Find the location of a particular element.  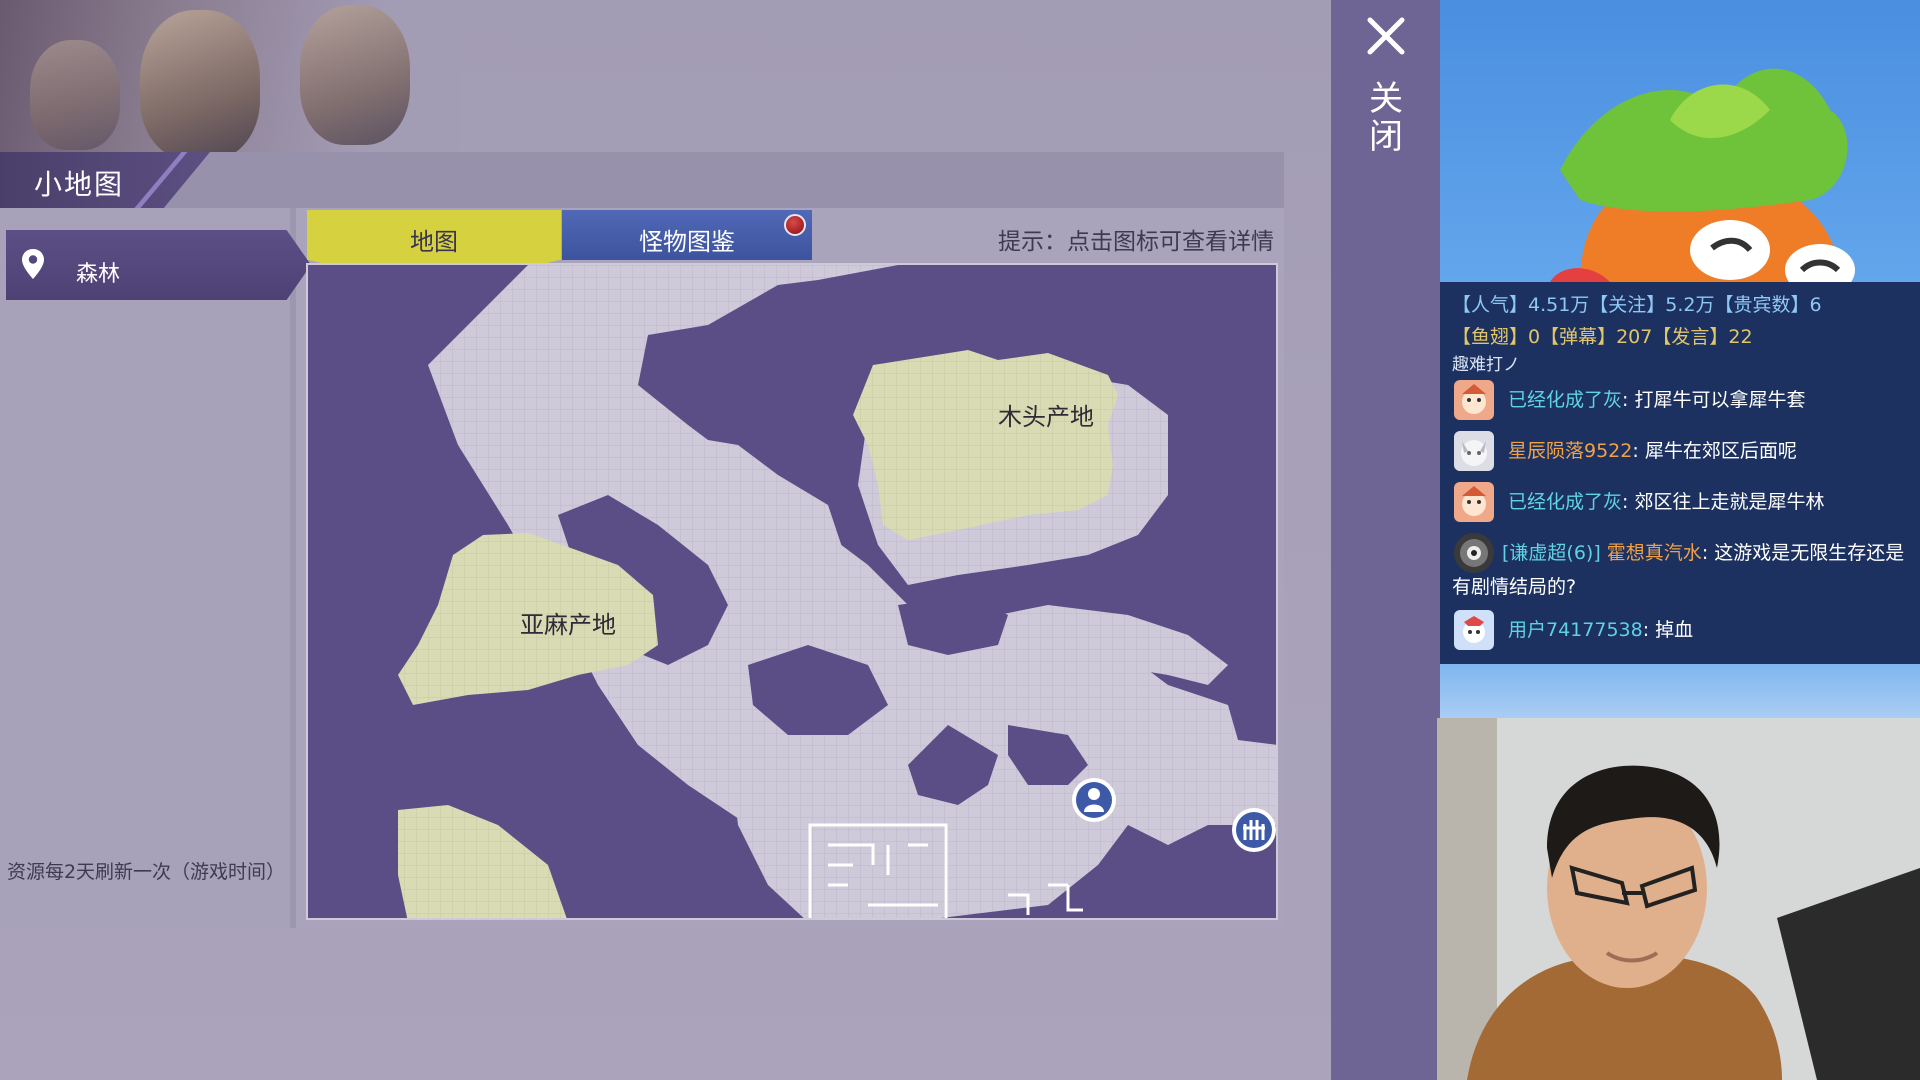

chat-username: 星辰陨落9522 is located at coordinates (1570, 451).